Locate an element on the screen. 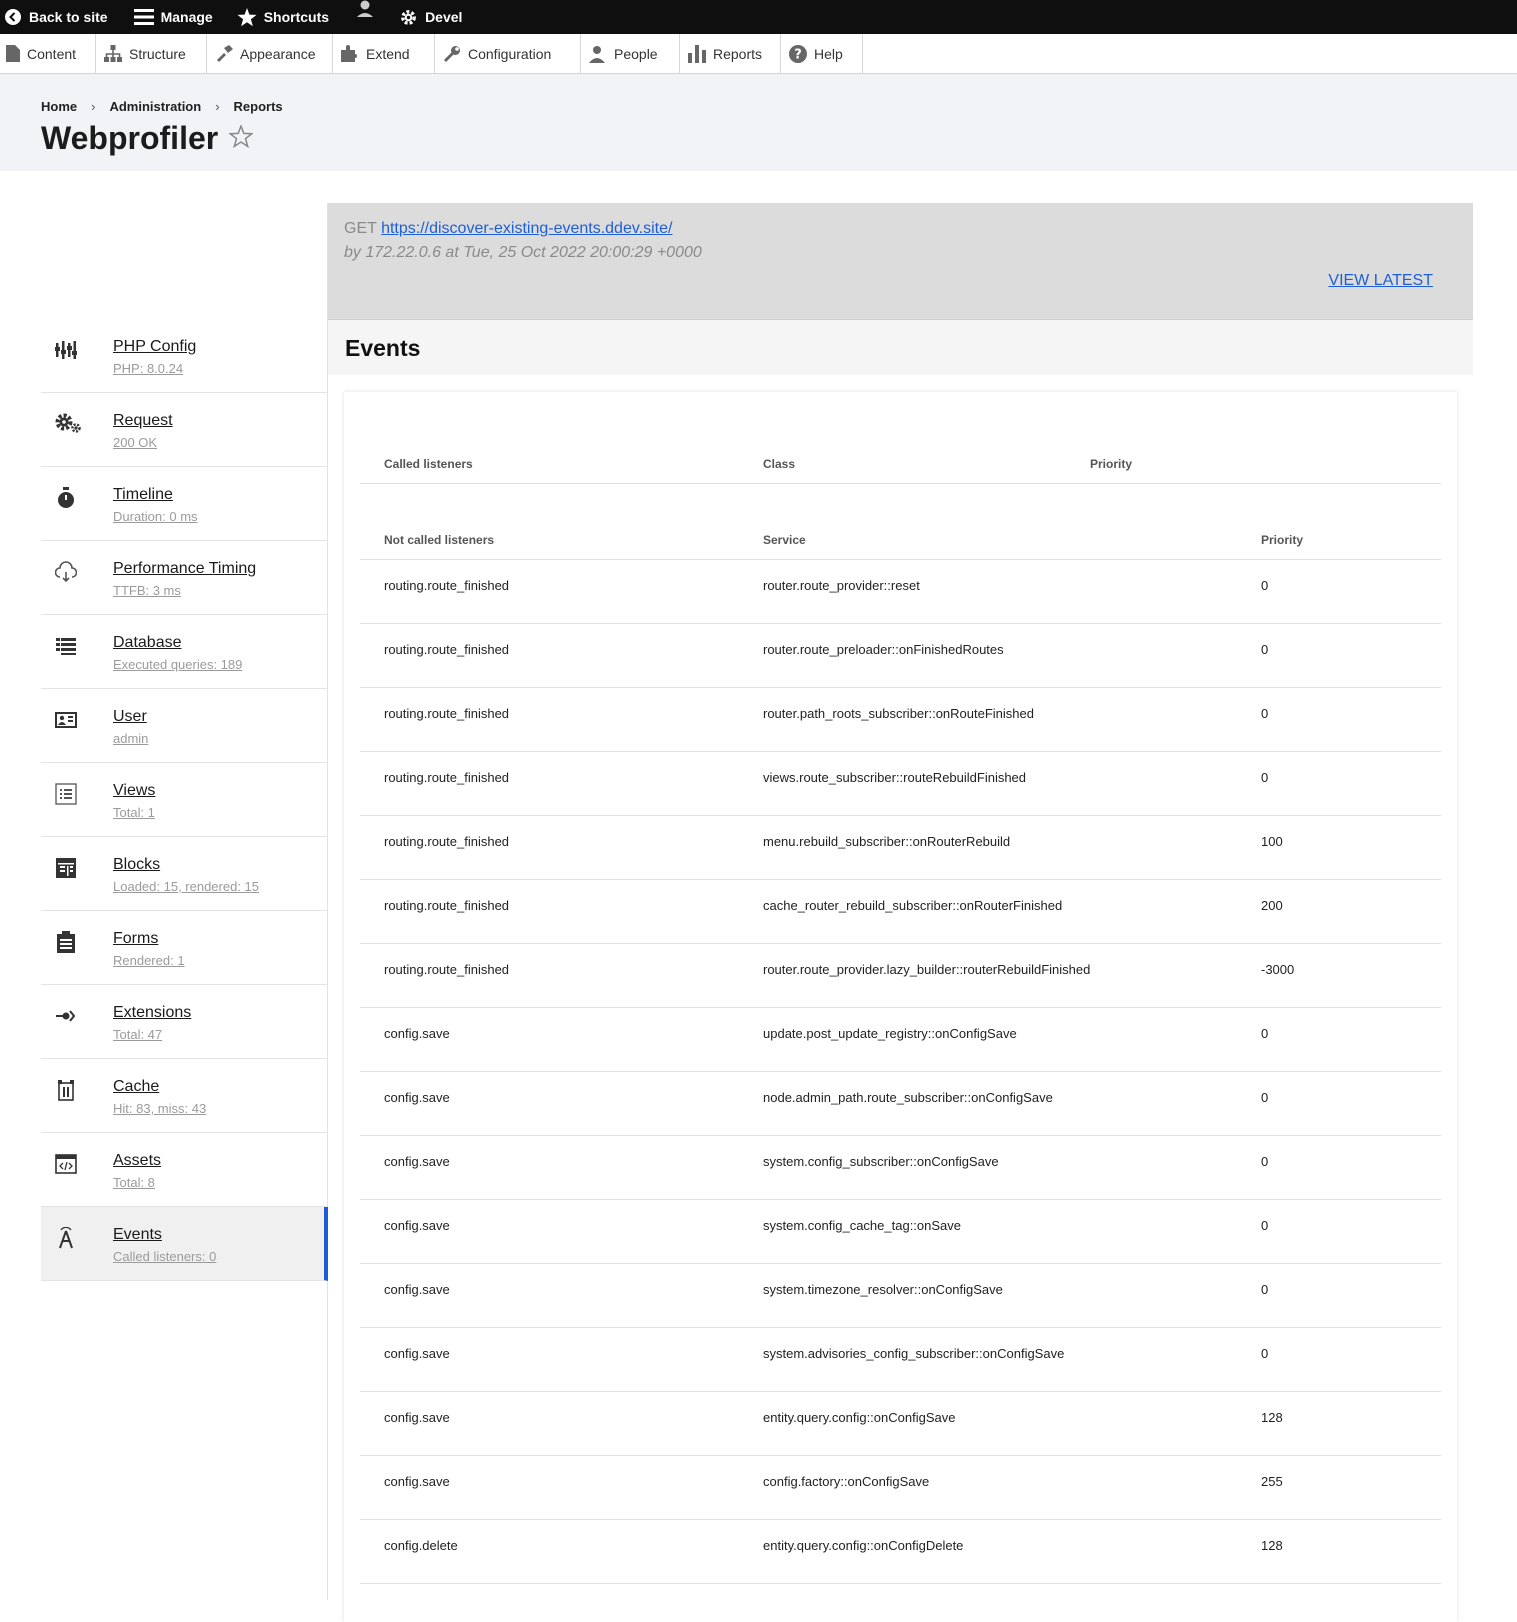 The height and width of the screenshot is (1622, 1517). assets-code-icon is located at coordinates (66, 1164).